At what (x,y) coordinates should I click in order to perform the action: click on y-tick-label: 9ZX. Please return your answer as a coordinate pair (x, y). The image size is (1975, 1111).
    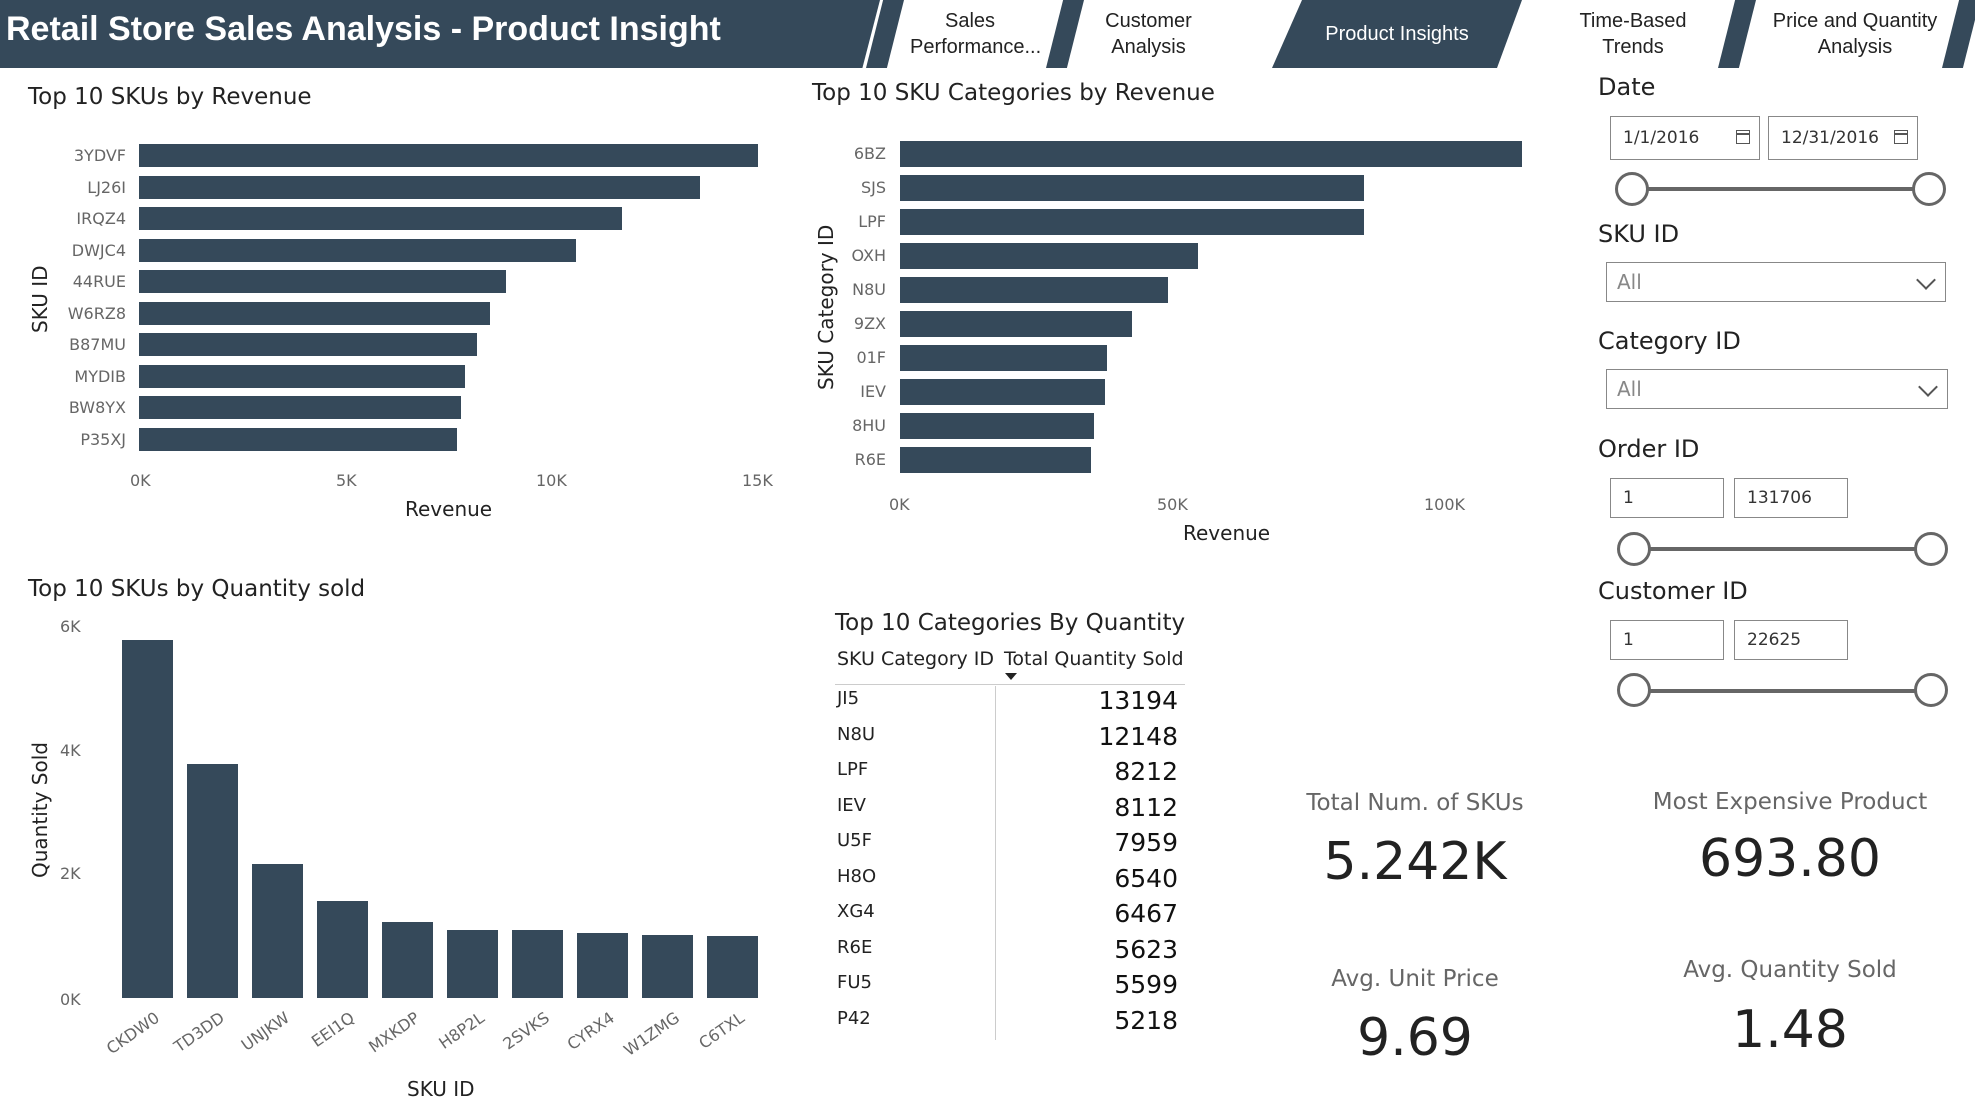
    Looking at the image, I should click on (869, 323).